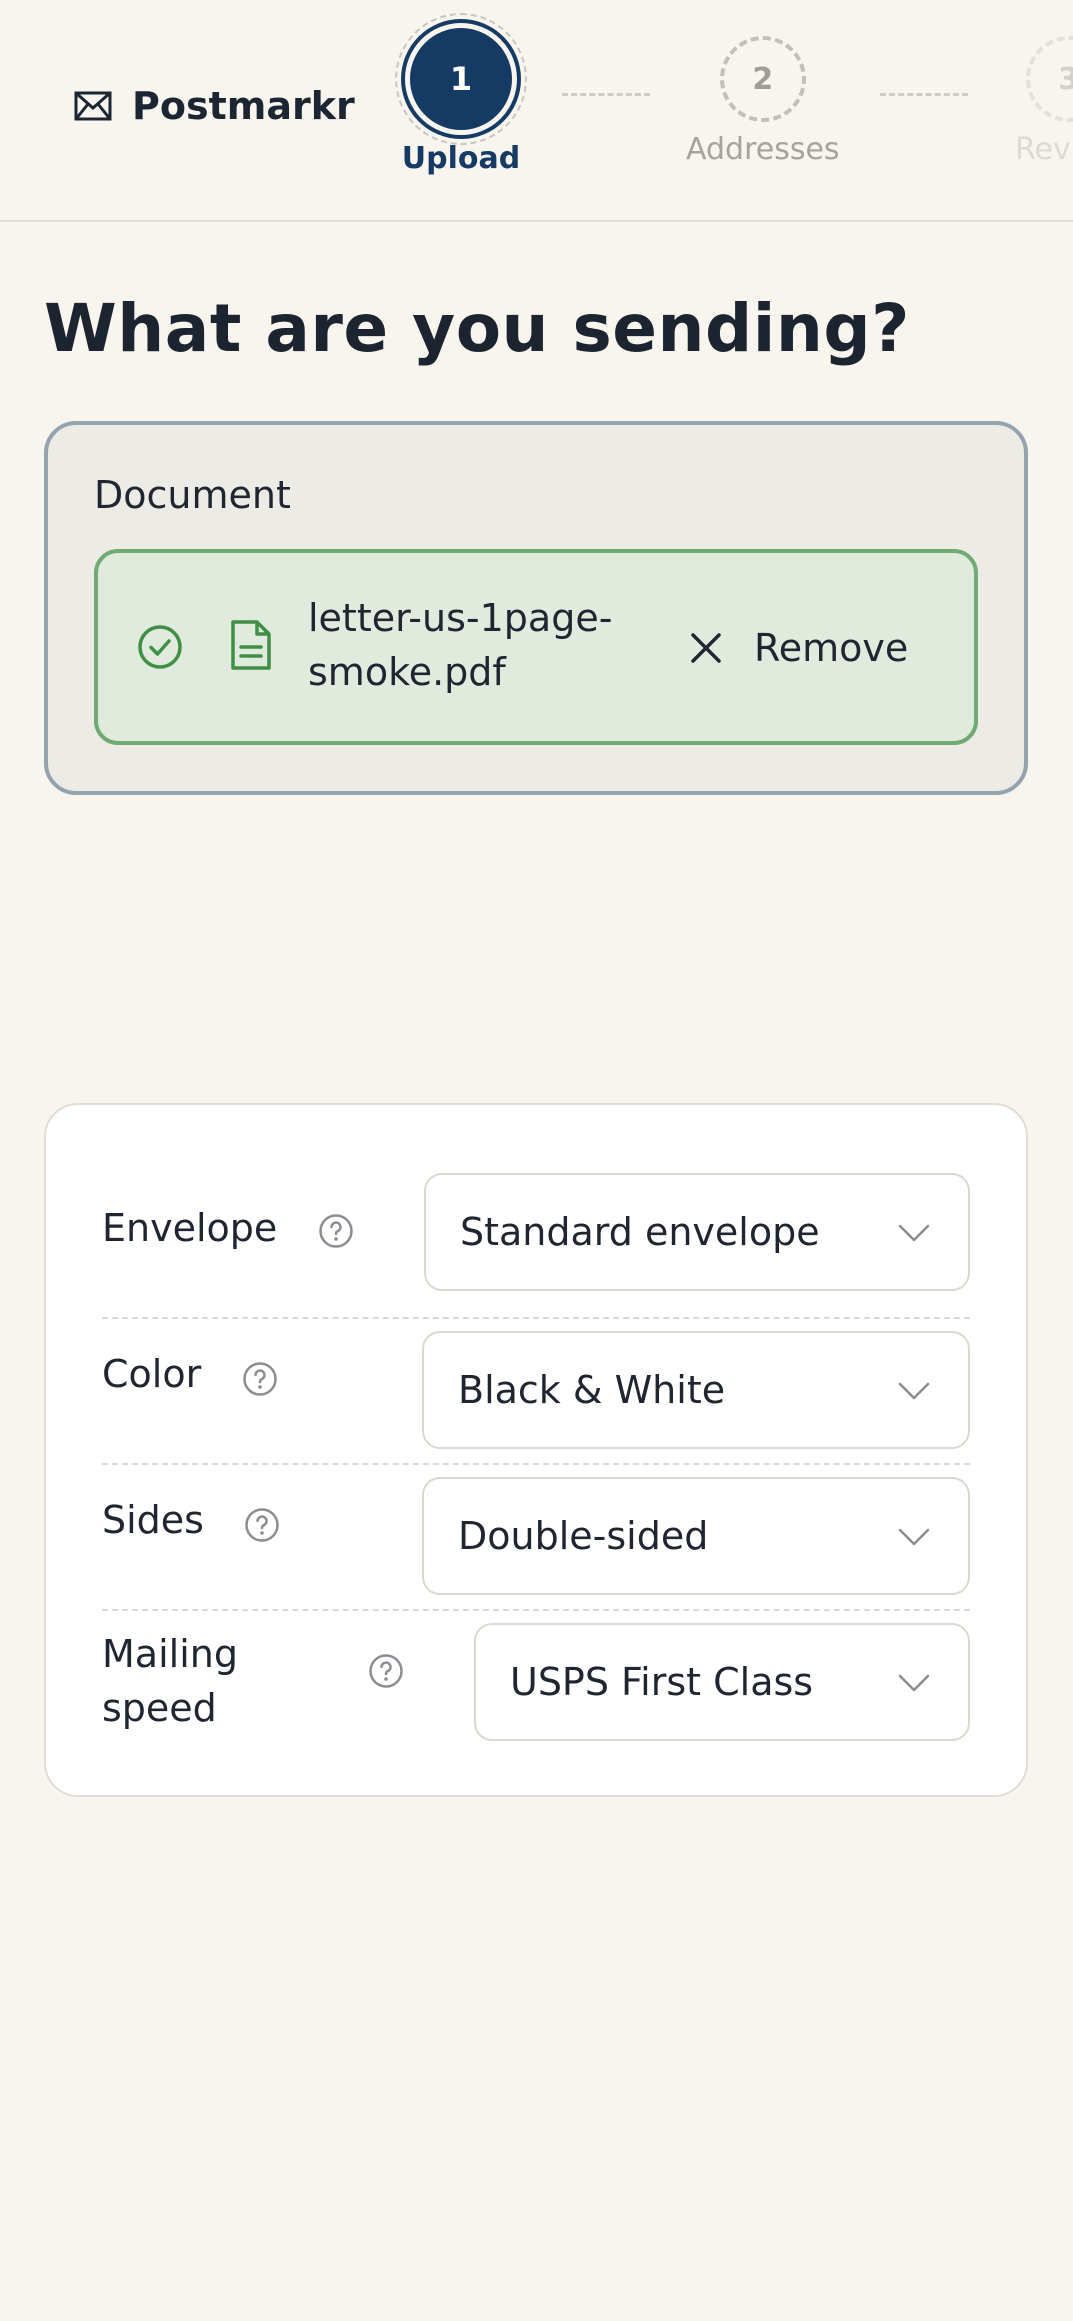 Image resolution: width=1073 pixels, height=2321 pixels. What do you see at coordinates (160, 647) in the screenshot?
I see `check-circle-icon` at bounding box center [160, 647].